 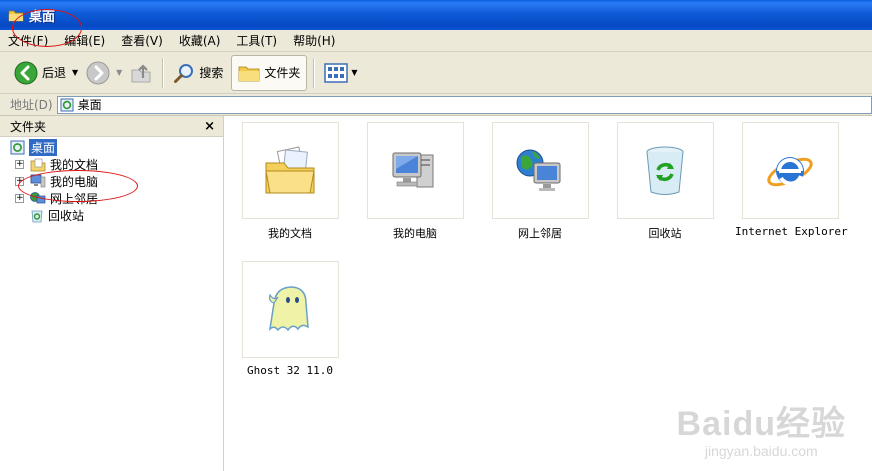 I want to click on folders-icon, so click(x=249, y=73).